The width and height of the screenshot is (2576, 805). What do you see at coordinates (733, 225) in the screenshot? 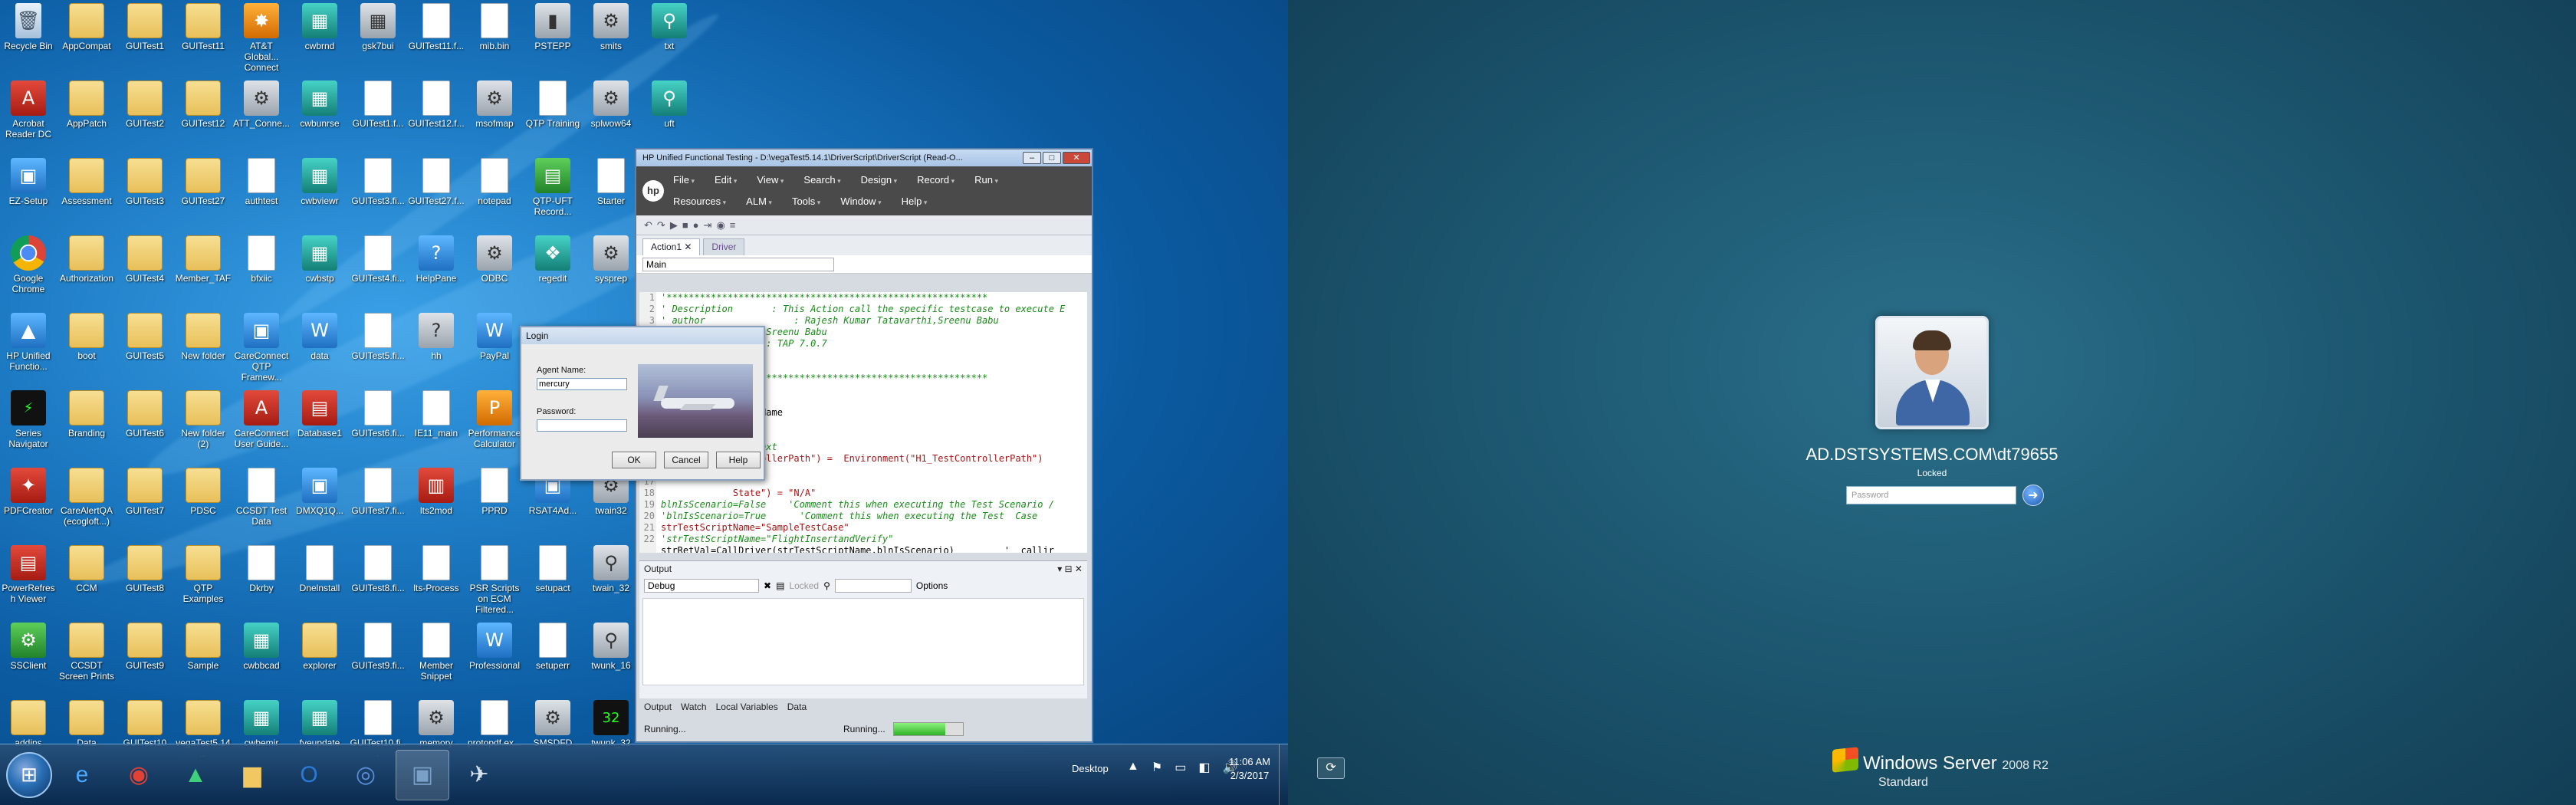
I see `comment-icon: ≡` at bounding box center [733, 225].